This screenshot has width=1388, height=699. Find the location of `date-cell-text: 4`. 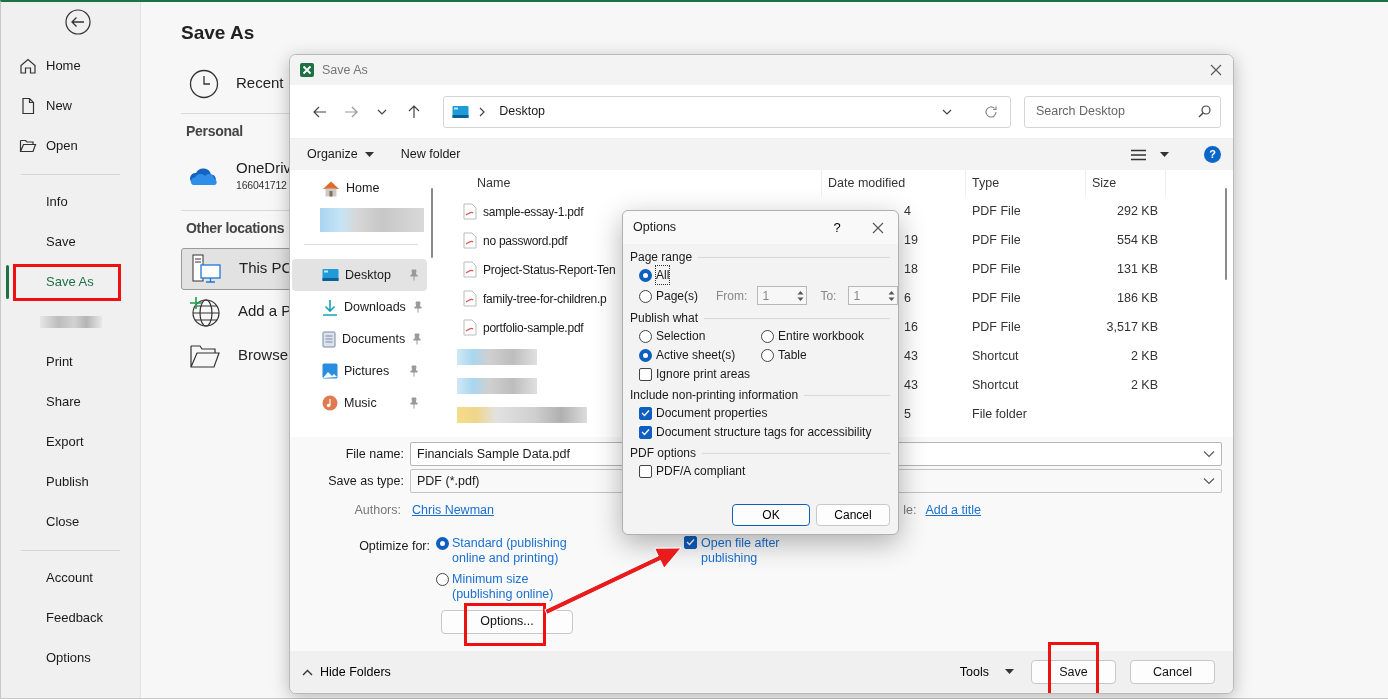

date-cell-text: 4 is located at coordinates (907, 212).